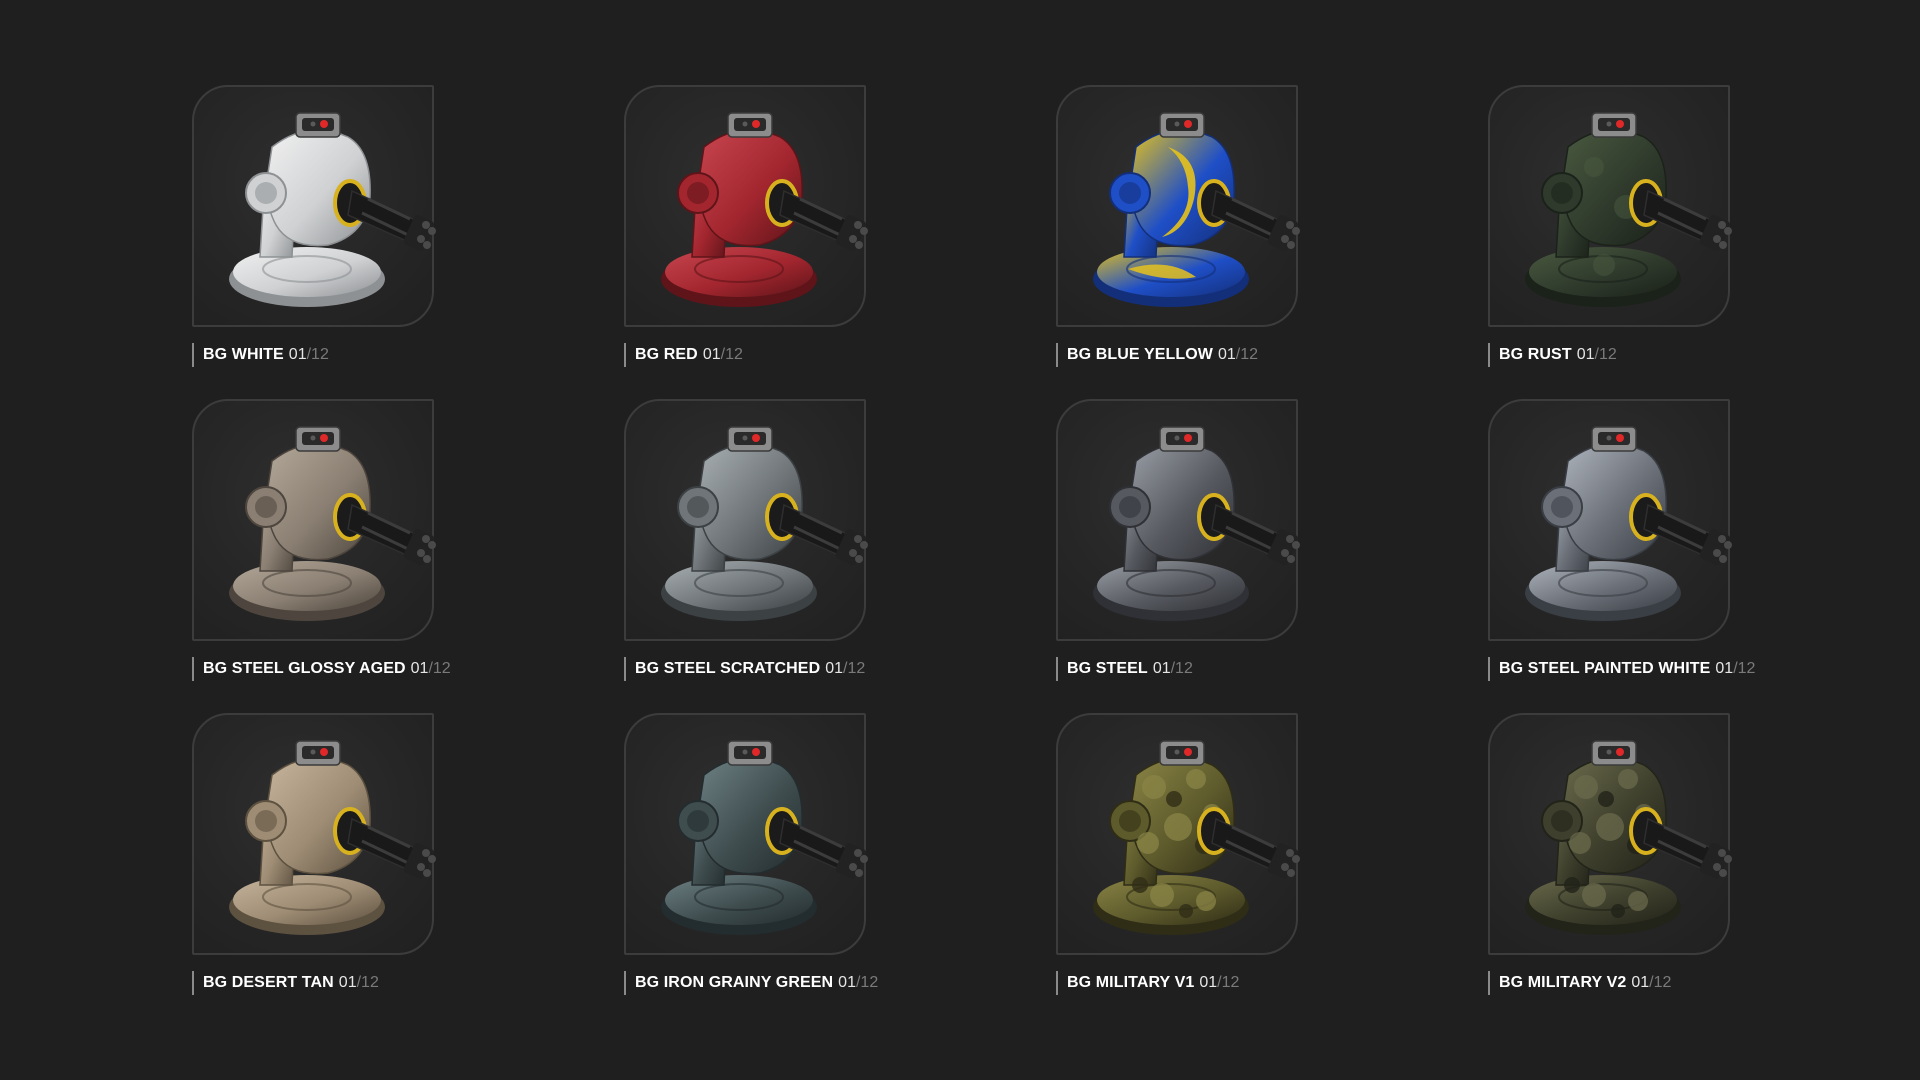 Image resolution: width=1920 pixels, height=1080 pixels. What do you see at coordinates (1107, 668) in the screenshot?
I see `material-name: BG STEEL` at bounding box center [1107, 668].